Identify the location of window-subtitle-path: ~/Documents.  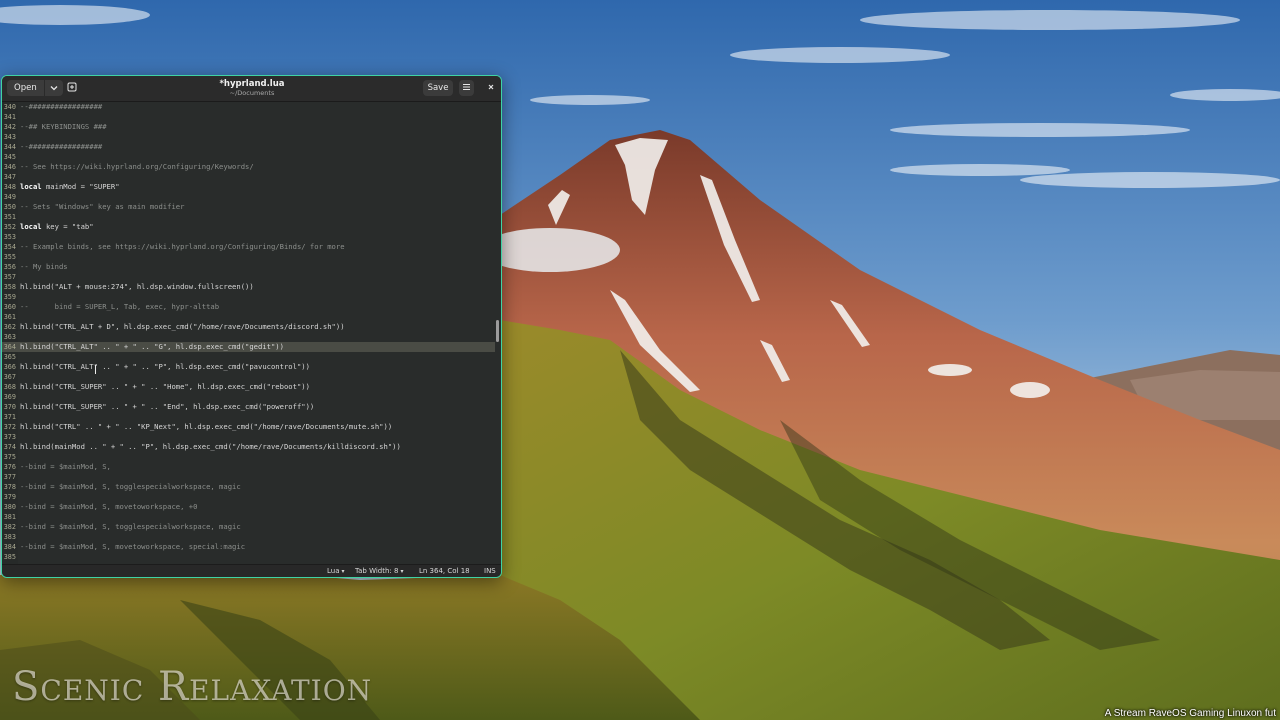
(252, 93).